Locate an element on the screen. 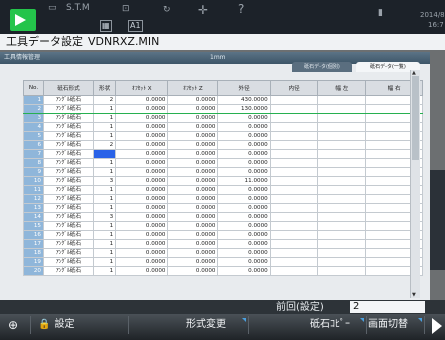 The width and height of the screenshot is (445, 340). table-row: 9 ｱﾝｸﾞﾙ砥石 1 0.0000 0.0000 0.0000 is located at coordinates (223, 172).